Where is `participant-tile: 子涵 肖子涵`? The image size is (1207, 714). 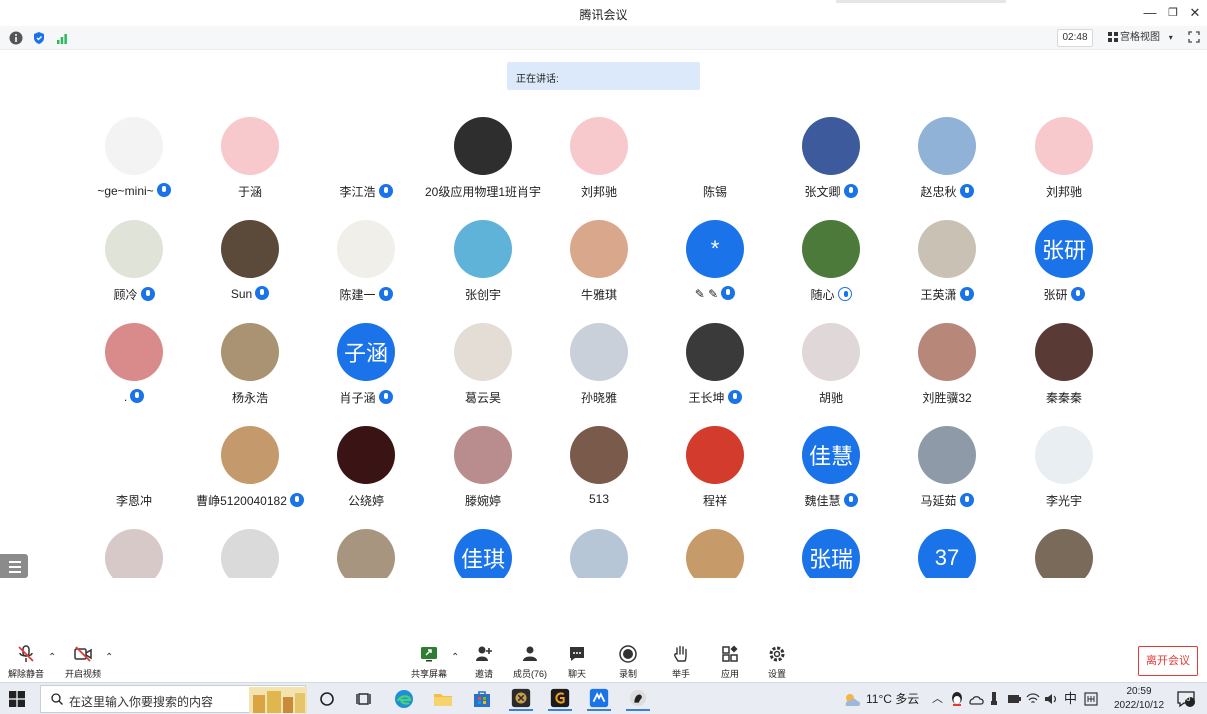
participant-tile: 子涵 肖子涵 is located at coordinates (366, 365).